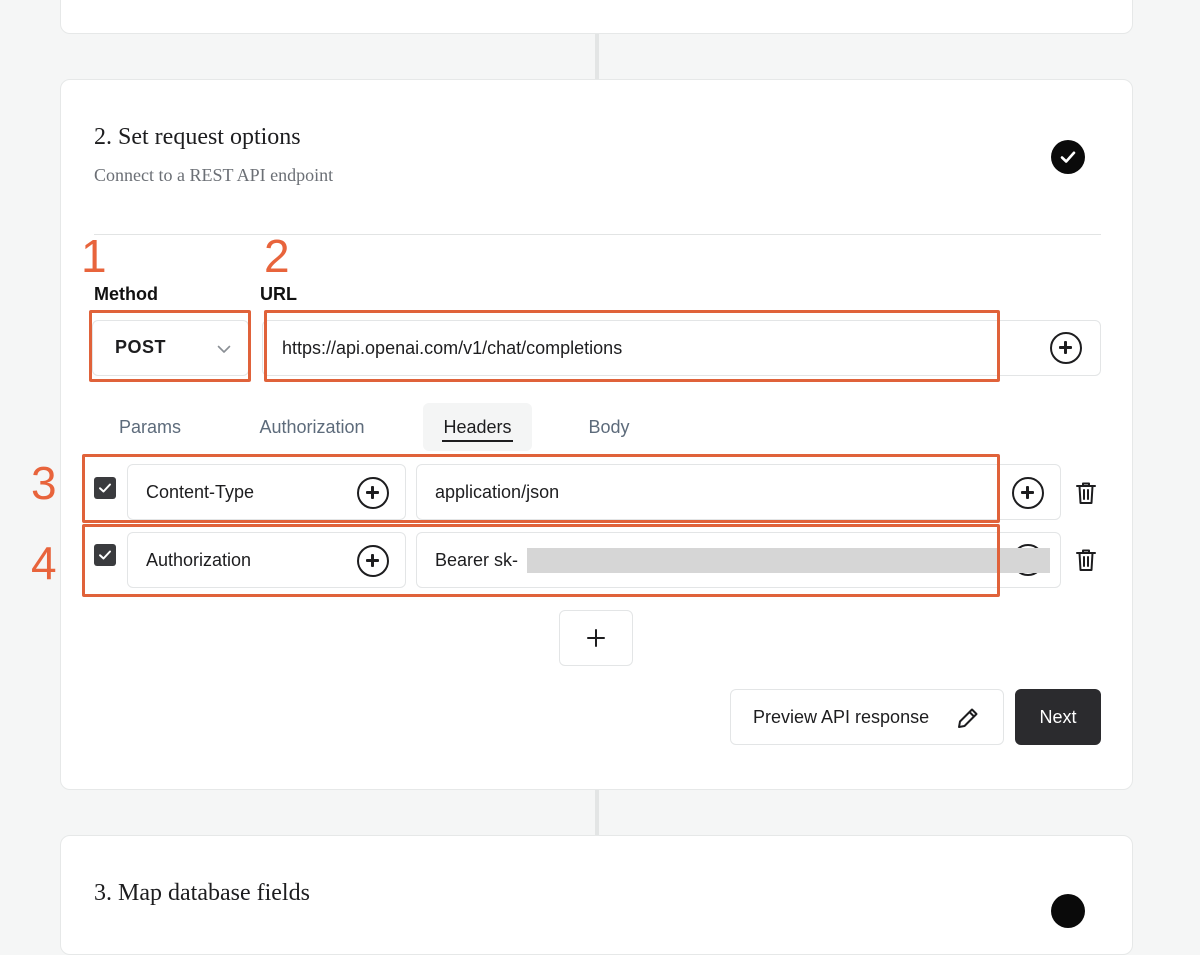  Describe the element at coordinates (126, 294) in the screenshot. I see `method-label: Method` at that location.